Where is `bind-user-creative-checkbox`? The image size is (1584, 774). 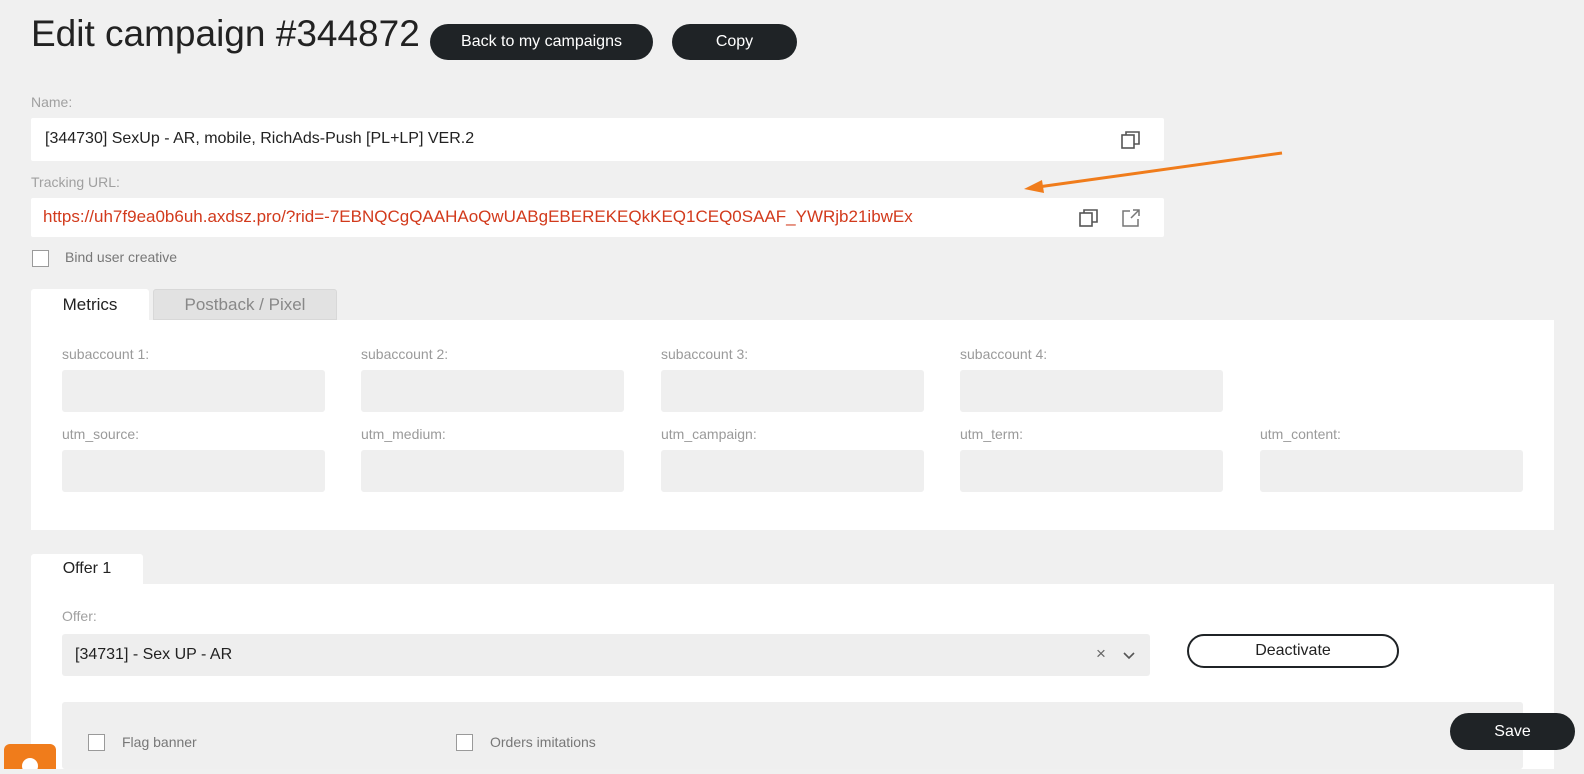 bind-user-creative-checkbox is located at coordinates (40, 258).